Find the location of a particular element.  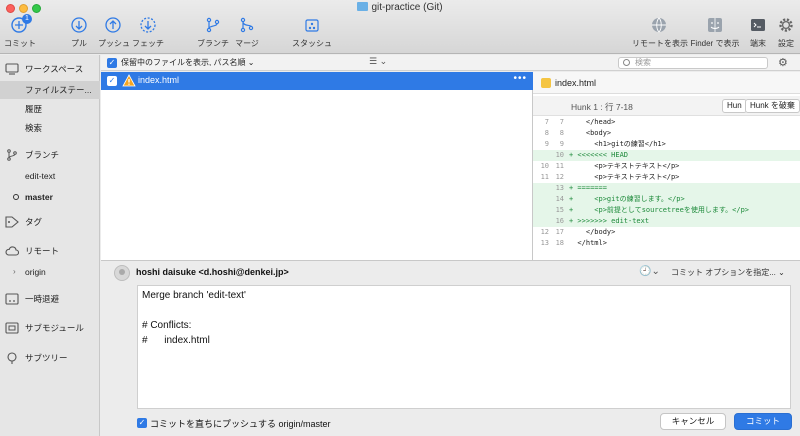

diff-line: 16 + >>>>>>> edit-text is located at coordinates (666, 221).